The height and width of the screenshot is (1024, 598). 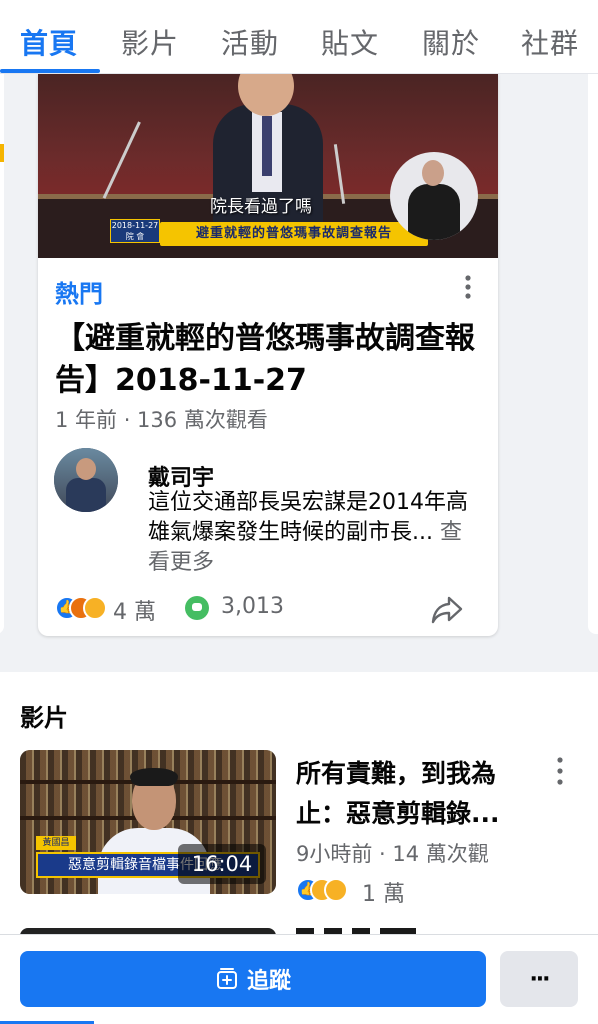 I want to click on active-tab-indicator, so click(x=50, y=71).